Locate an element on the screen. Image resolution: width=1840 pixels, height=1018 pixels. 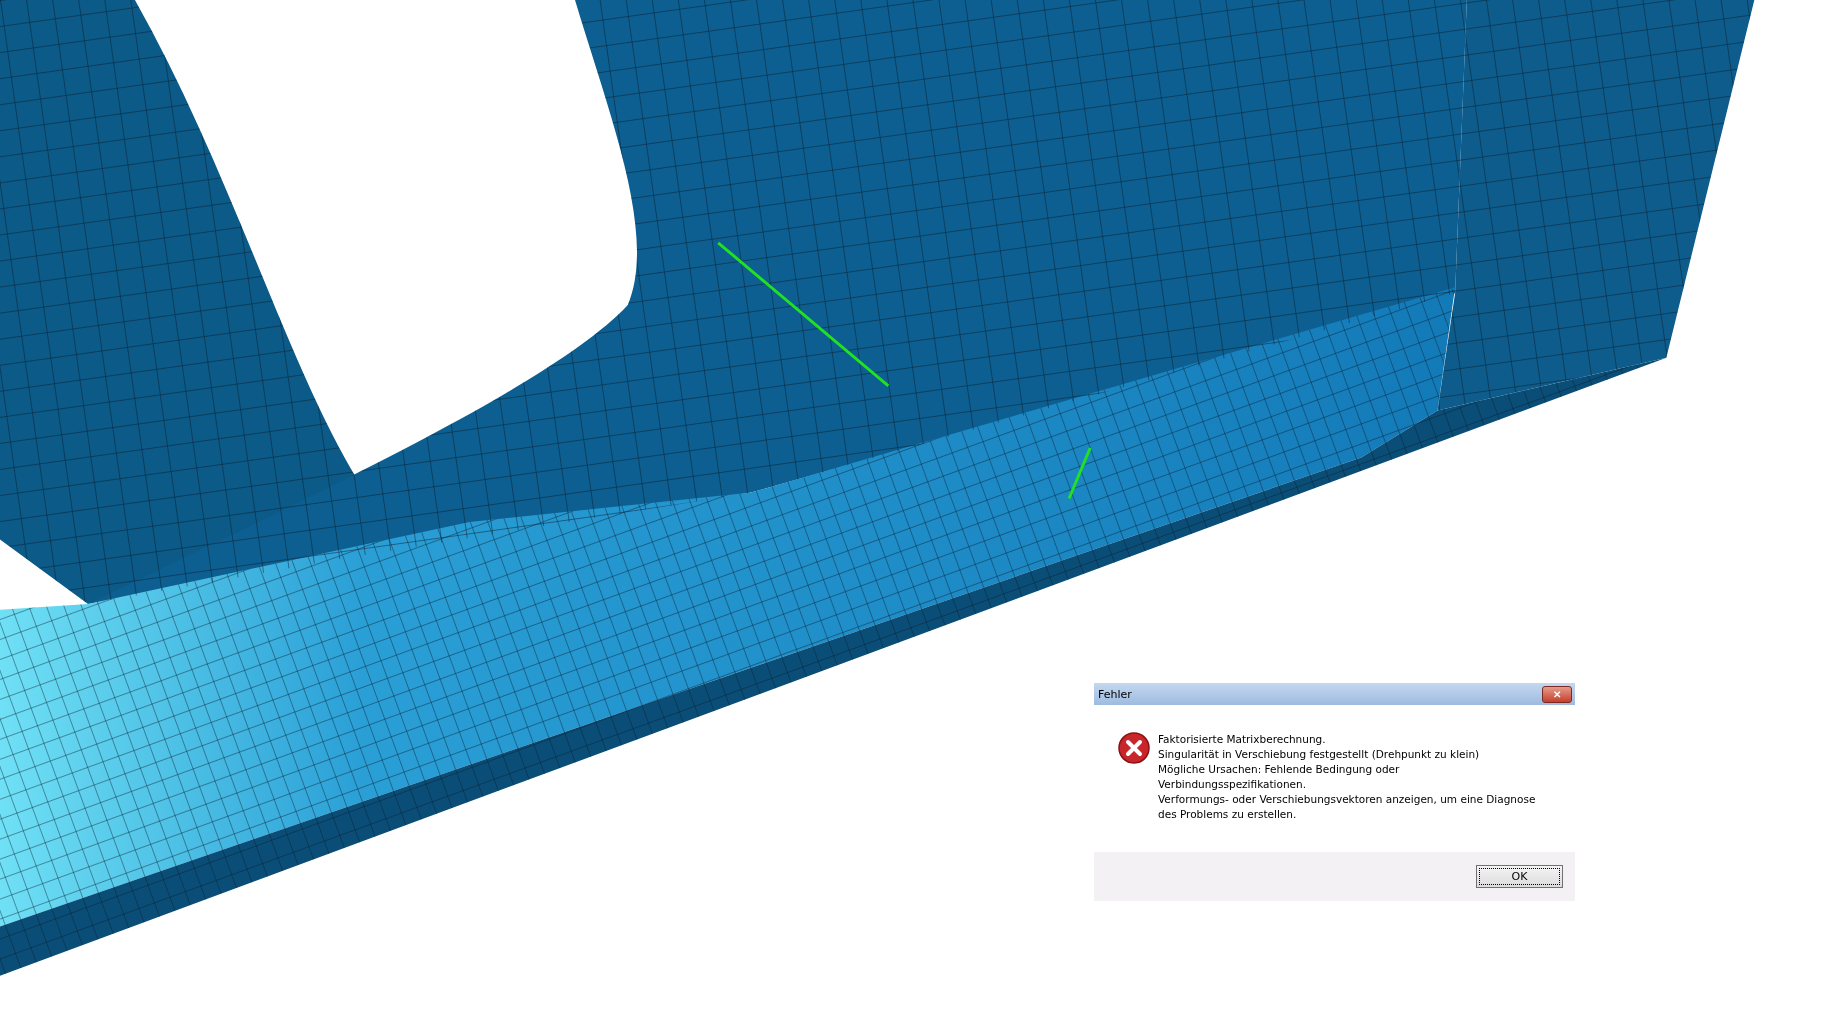
message-line: des Problems zu erstellen. is located at coordinates (1228, 814).